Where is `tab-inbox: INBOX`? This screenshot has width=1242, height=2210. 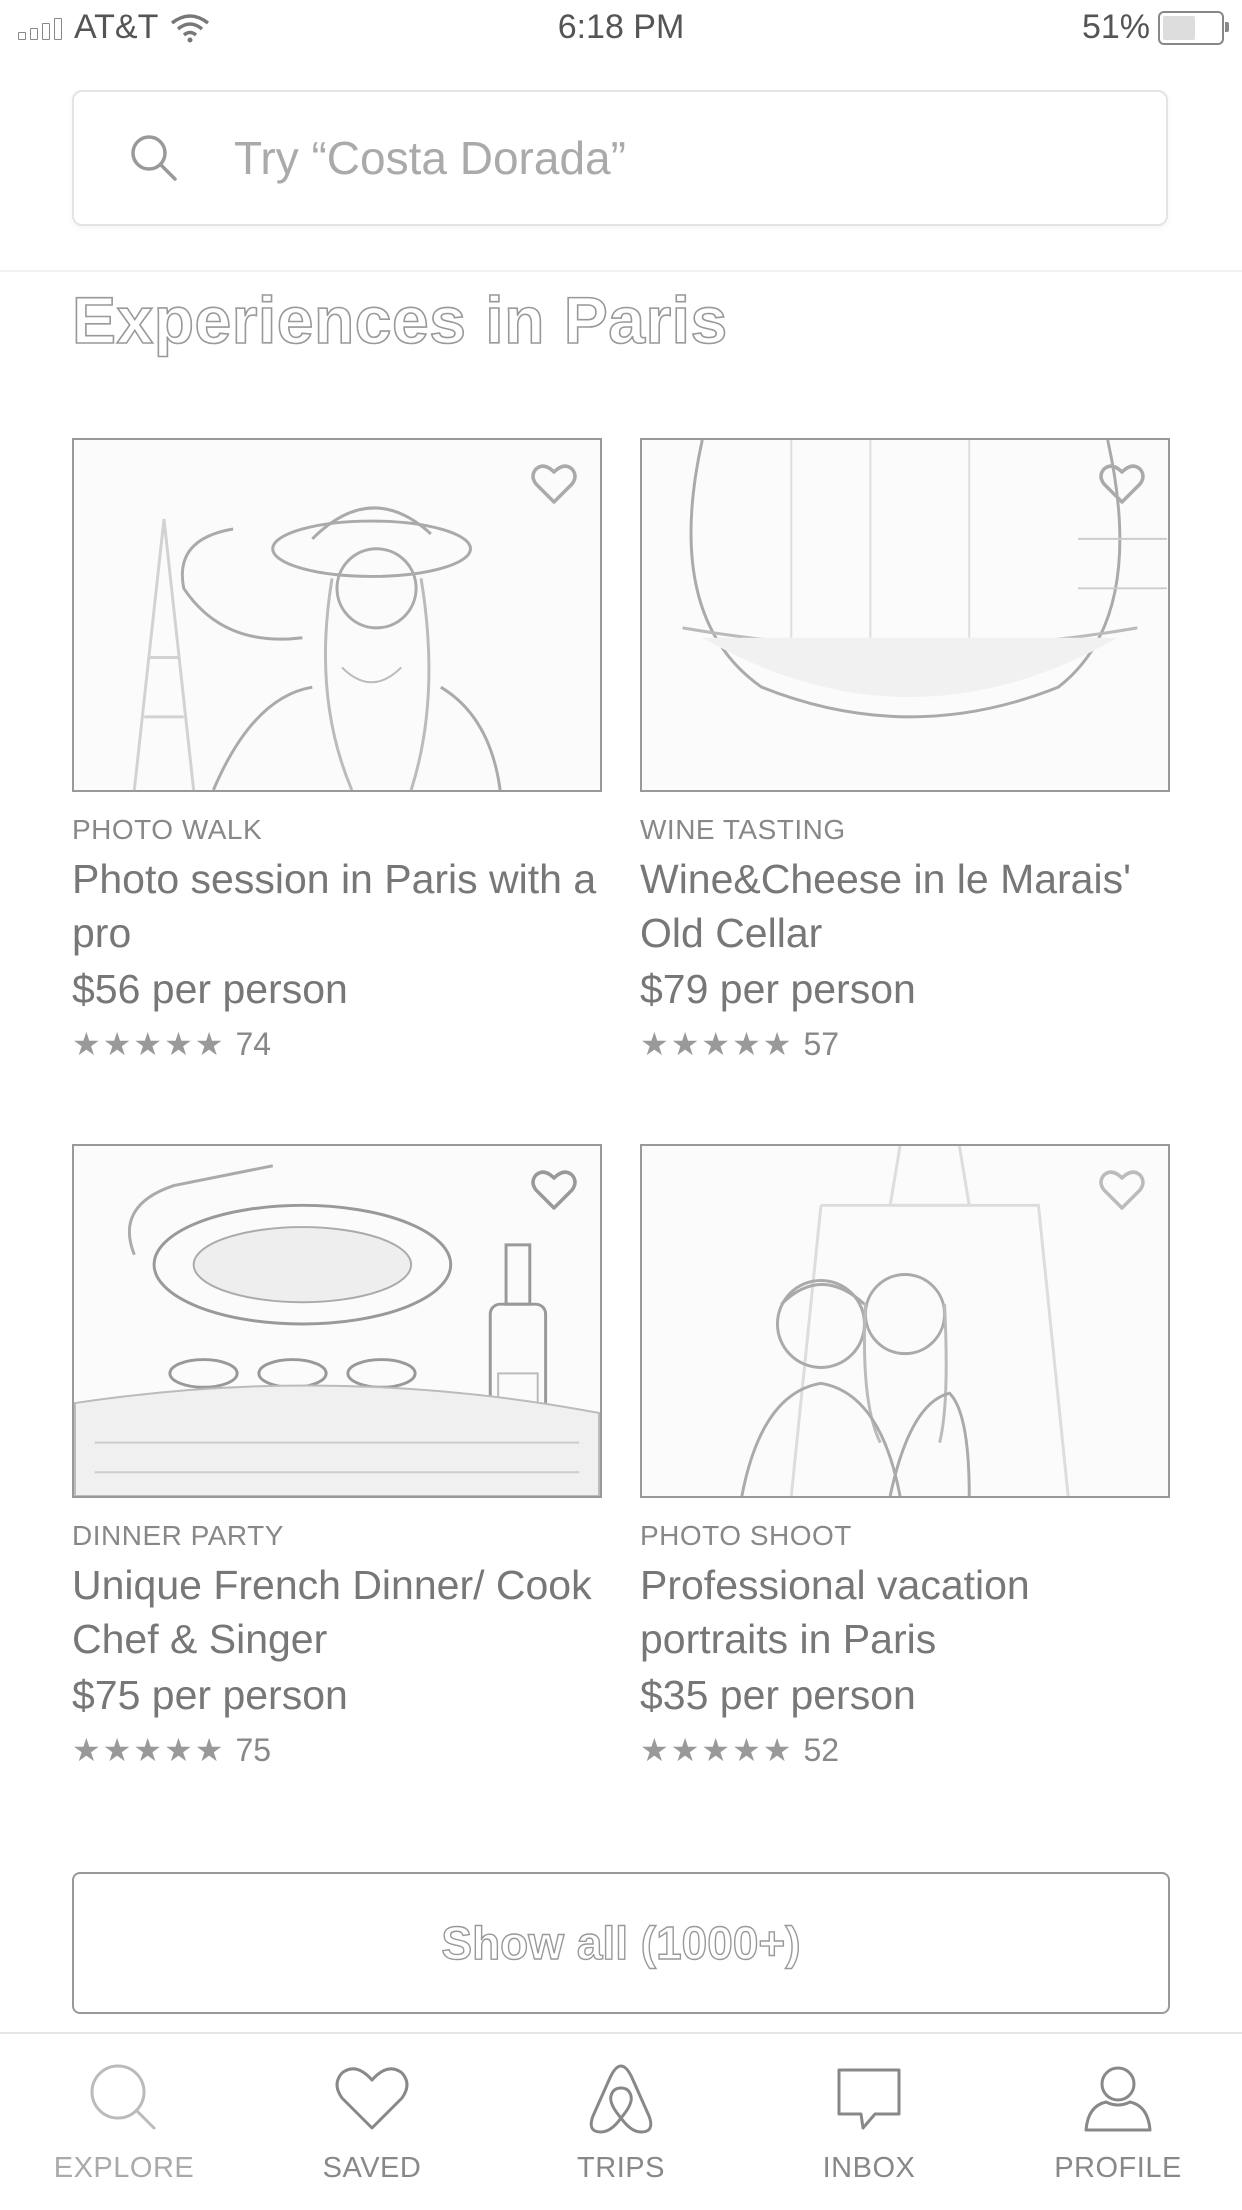
tab-inbox: INBOX is located at coordinates (869, 2121).